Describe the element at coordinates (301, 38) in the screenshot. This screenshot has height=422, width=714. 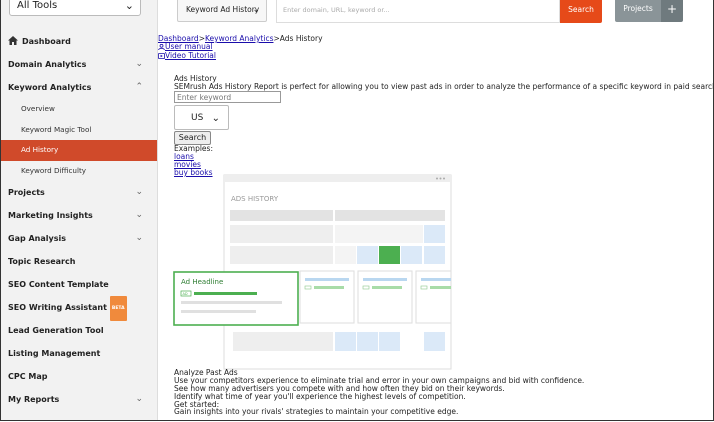
I see `breadcrumb-current: Ads History` at that location.